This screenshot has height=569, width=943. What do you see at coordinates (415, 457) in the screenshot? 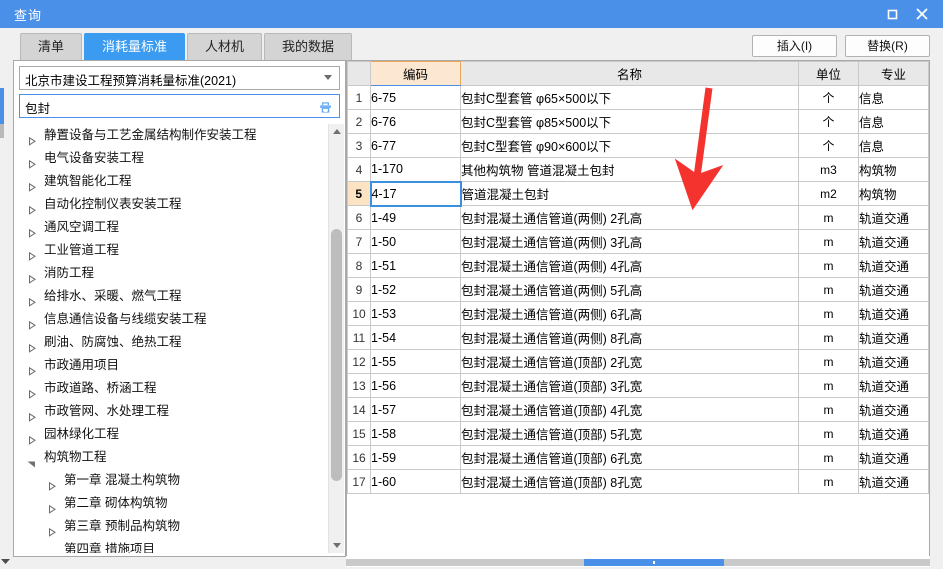
I see `cell-code: 1-59` at bounding box center [415, 457].